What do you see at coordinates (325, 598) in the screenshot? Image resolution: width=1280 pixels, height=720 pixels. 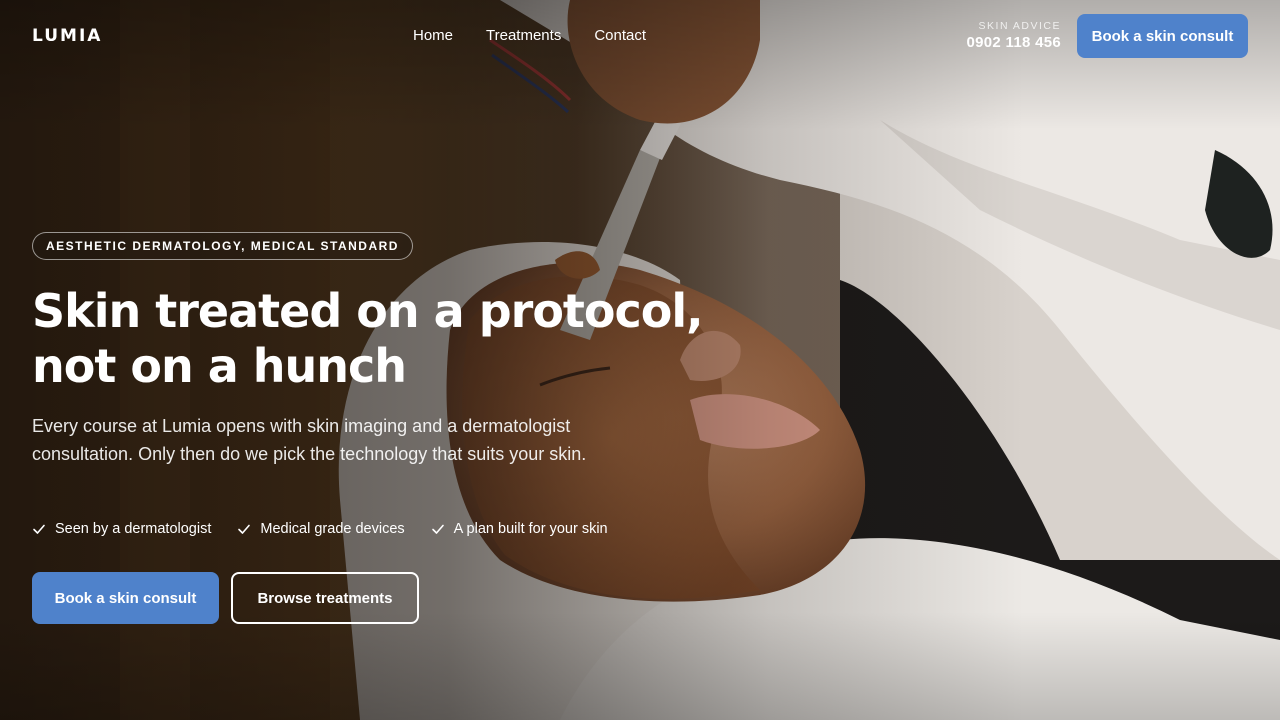 I see `browse-treatments-button: Browse treatments` at bounding box center [325, 598].